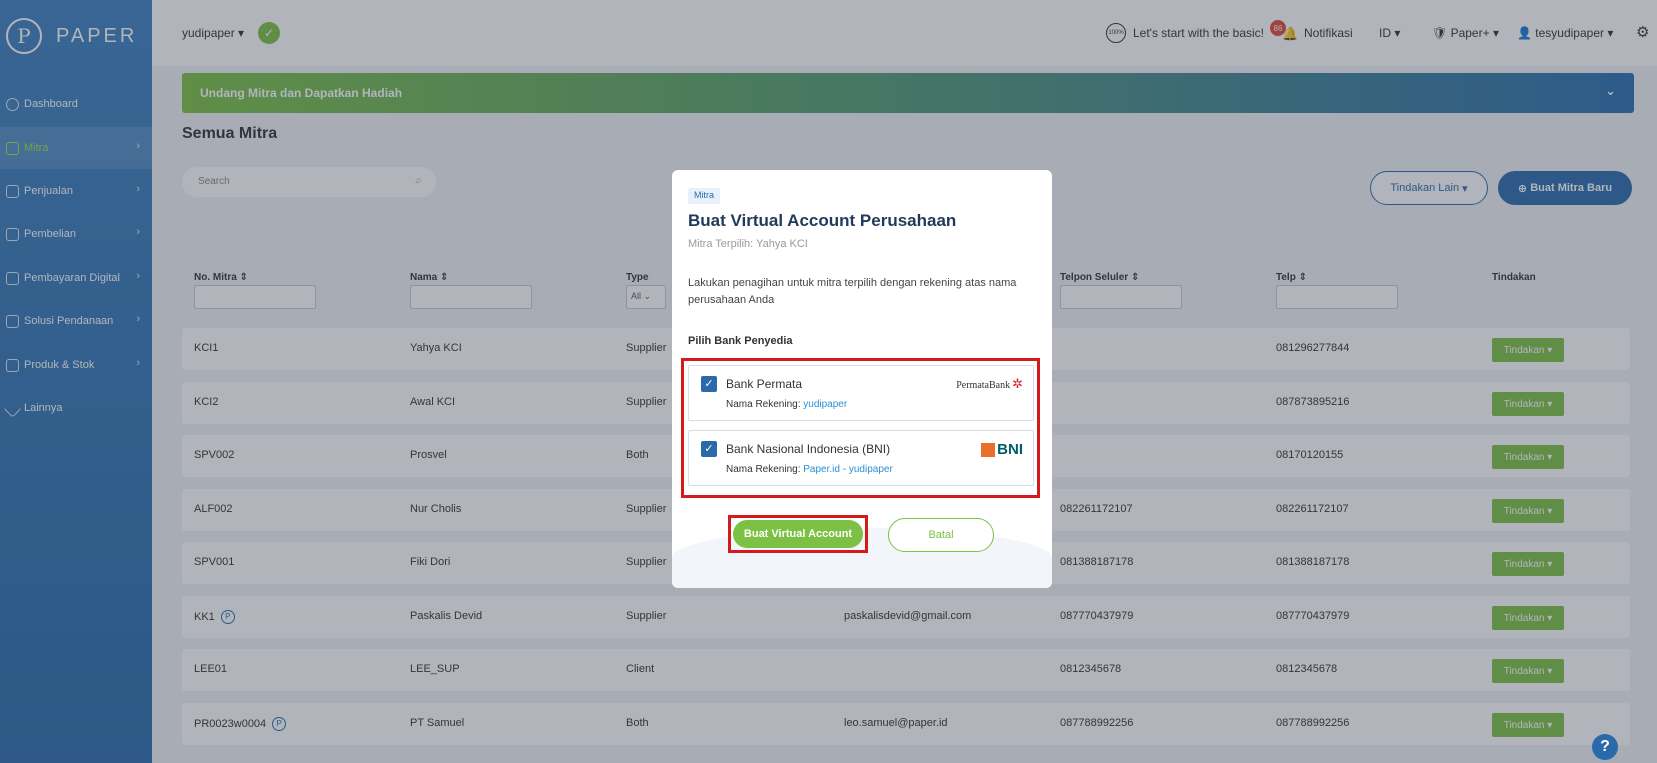 The image size is (1657, 763). Describe the element at coordinates (825, 404) in the screenshot. I see `account-name: yudipaper` at that location.